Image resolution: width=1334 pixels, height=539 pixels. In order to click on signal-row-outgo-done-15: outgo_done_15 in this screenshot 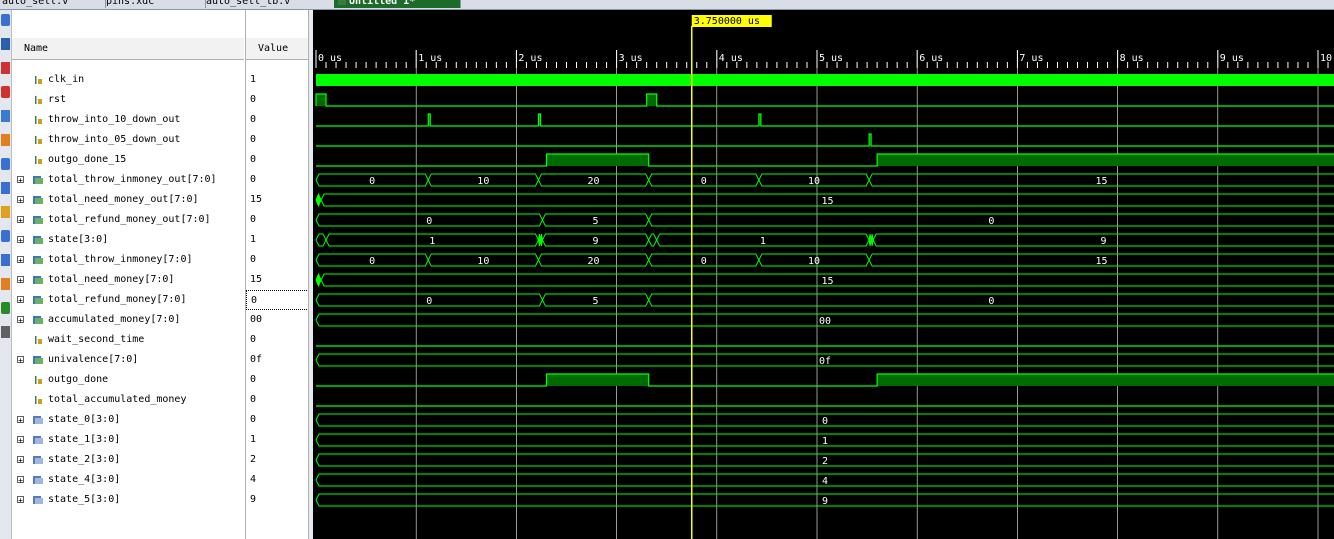, I will do `click(128, 160)`.